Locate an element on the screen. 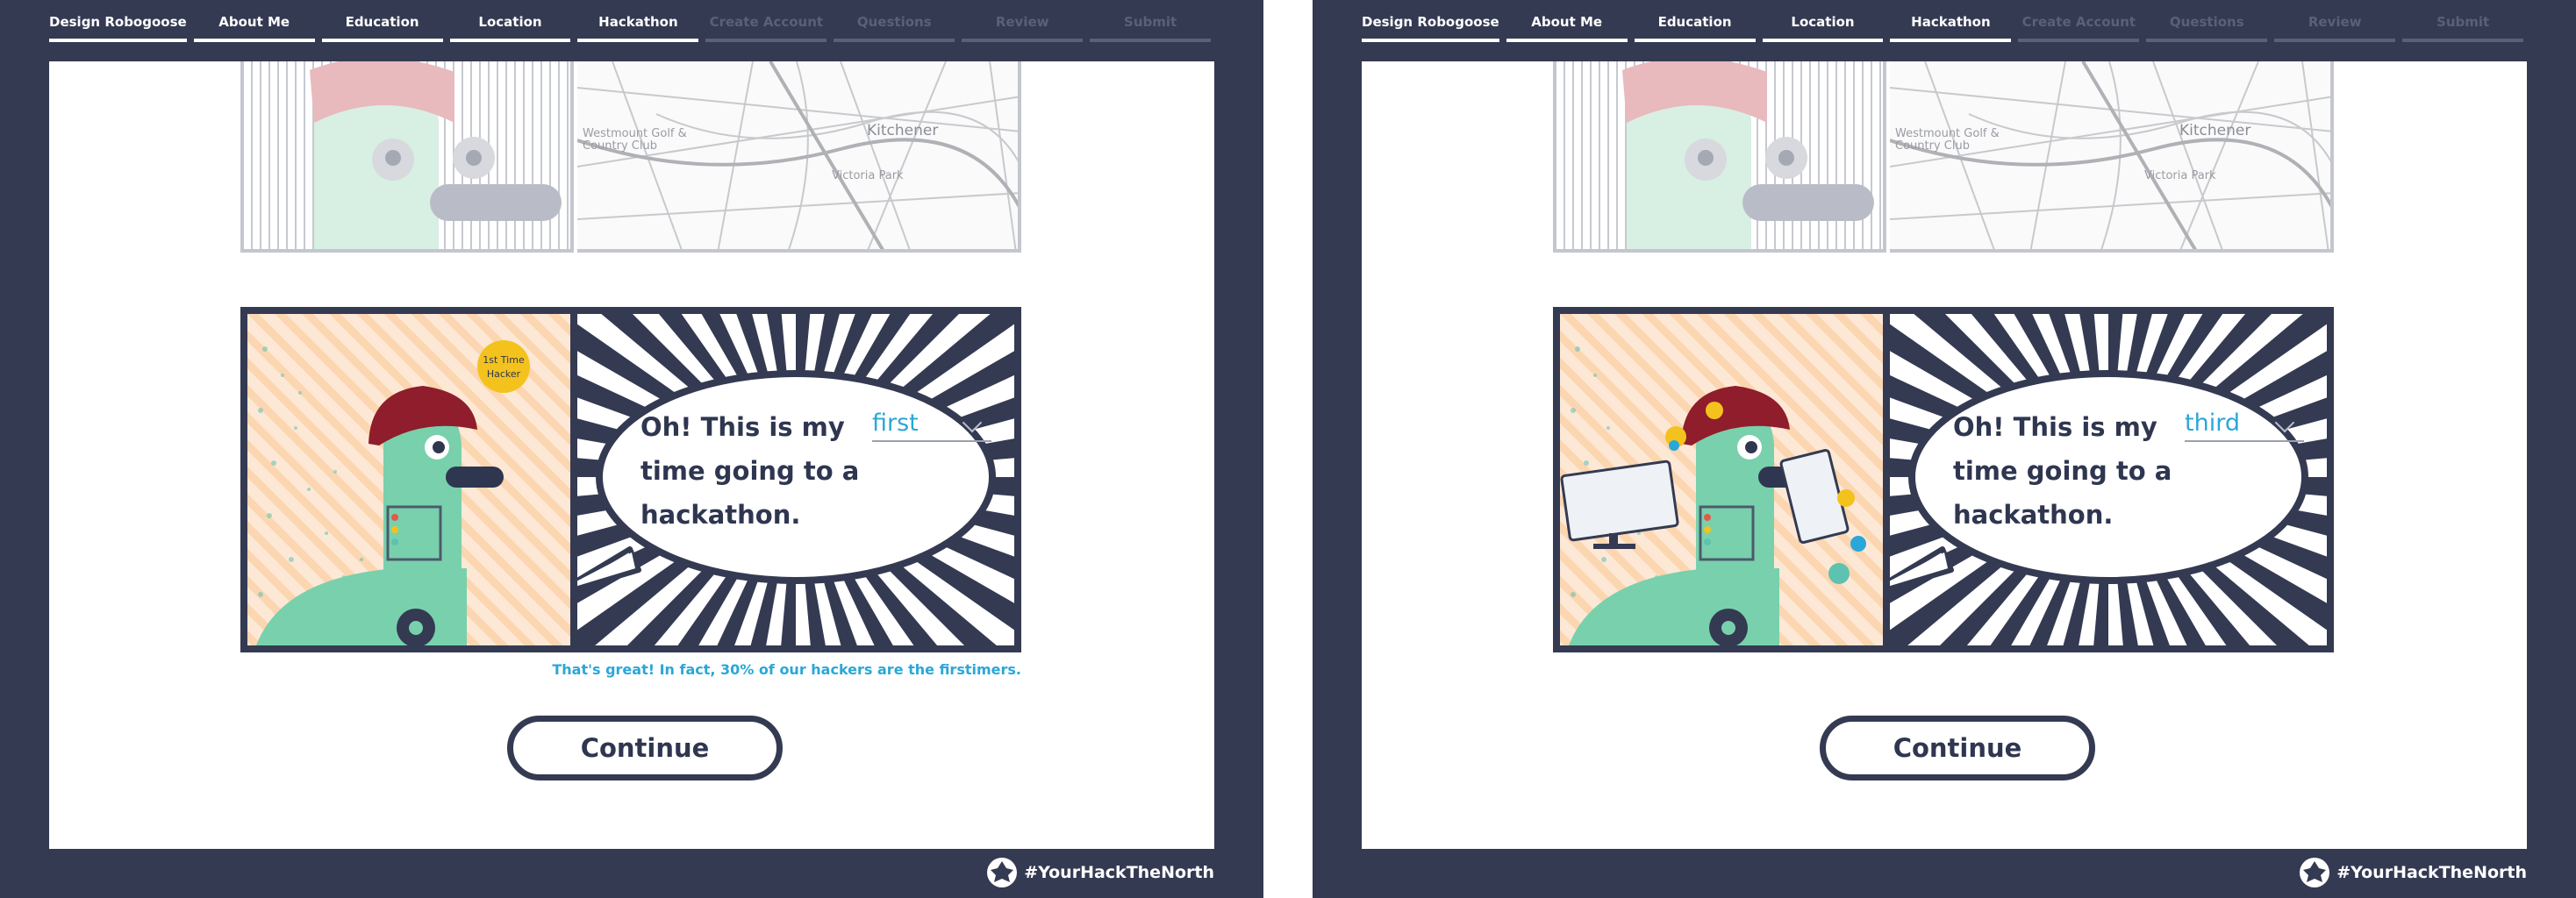 This screenshot has height=898, width=2576. robogoose-illustration: 1st Time Hacker is located at coordinates (408, 479).